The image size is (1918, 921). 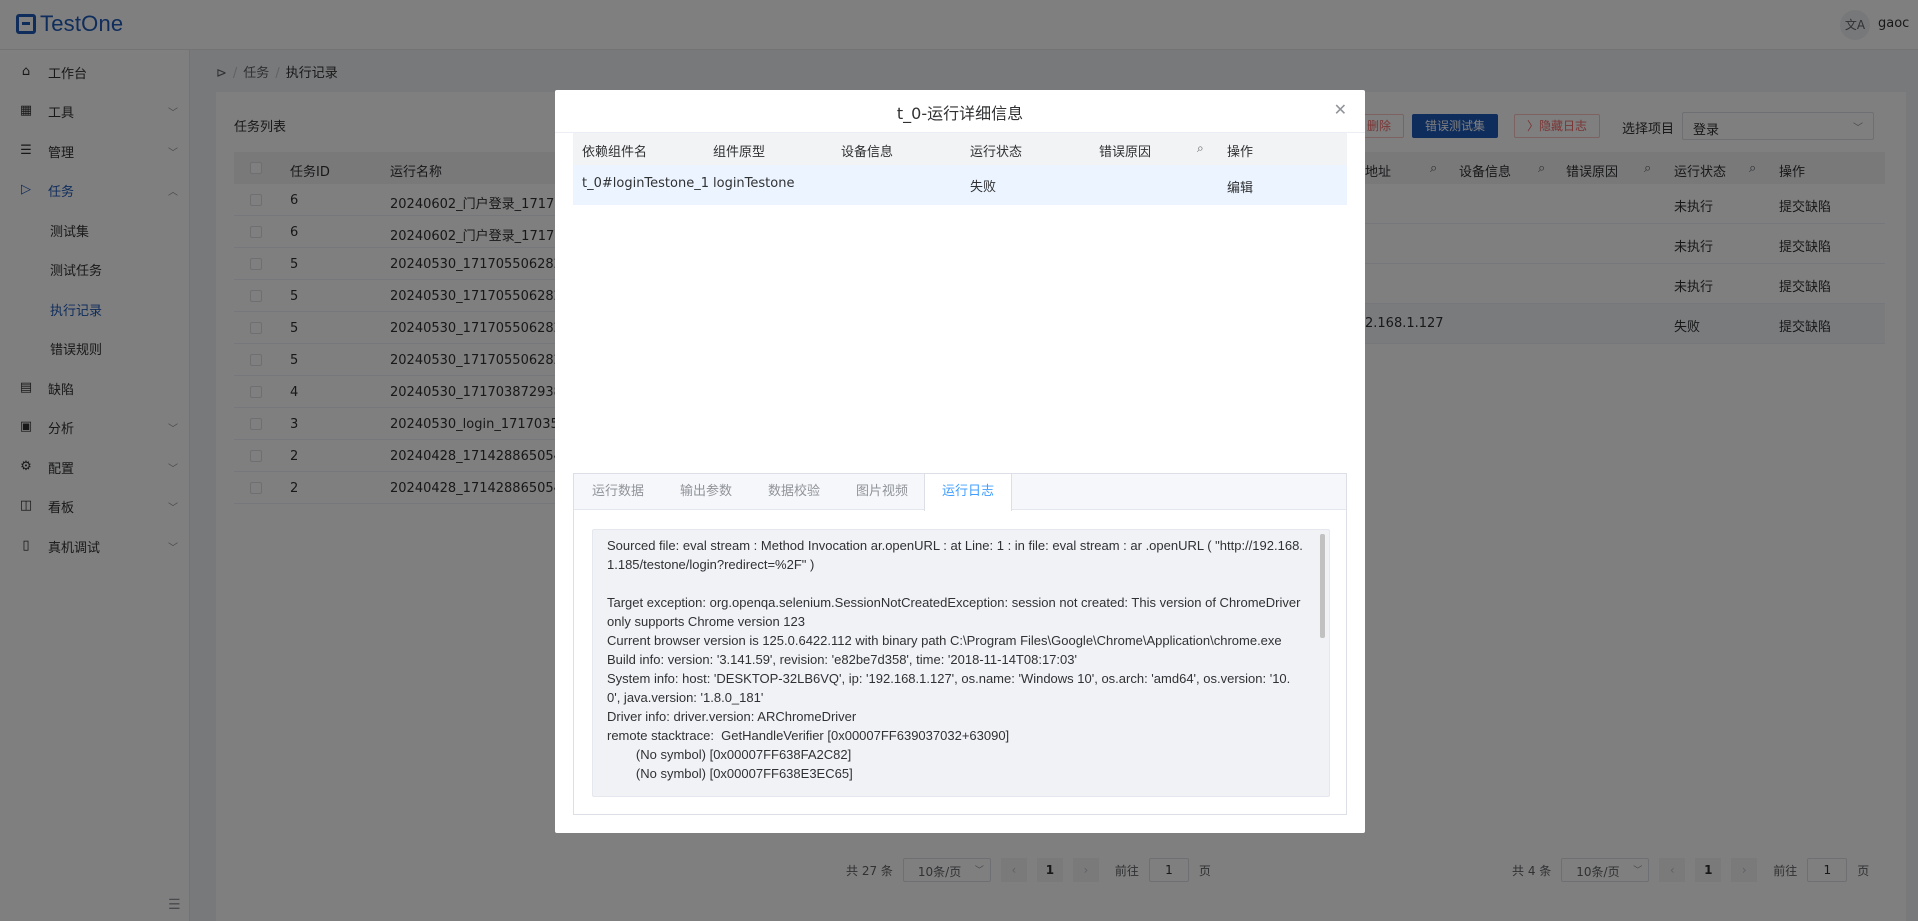 I want to click on search-icon: ⌕, so click(x=1200, y=148).